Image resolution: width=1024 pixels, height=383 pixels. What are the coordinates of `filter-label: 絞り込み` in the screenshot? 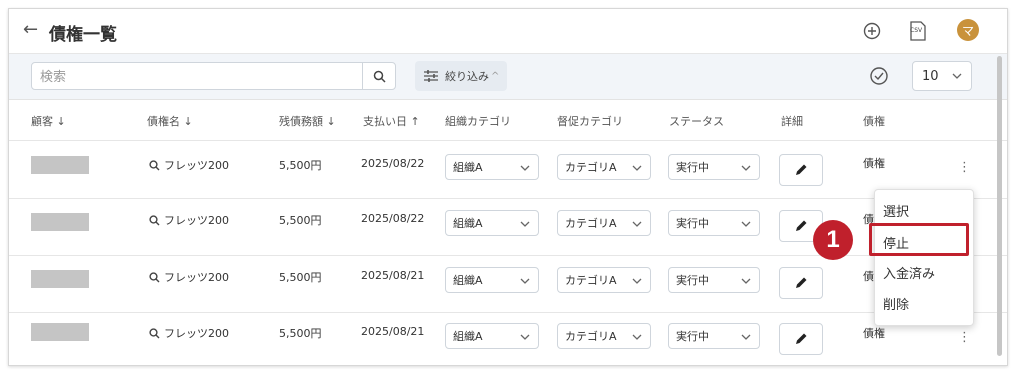 It's located at (467, 76).